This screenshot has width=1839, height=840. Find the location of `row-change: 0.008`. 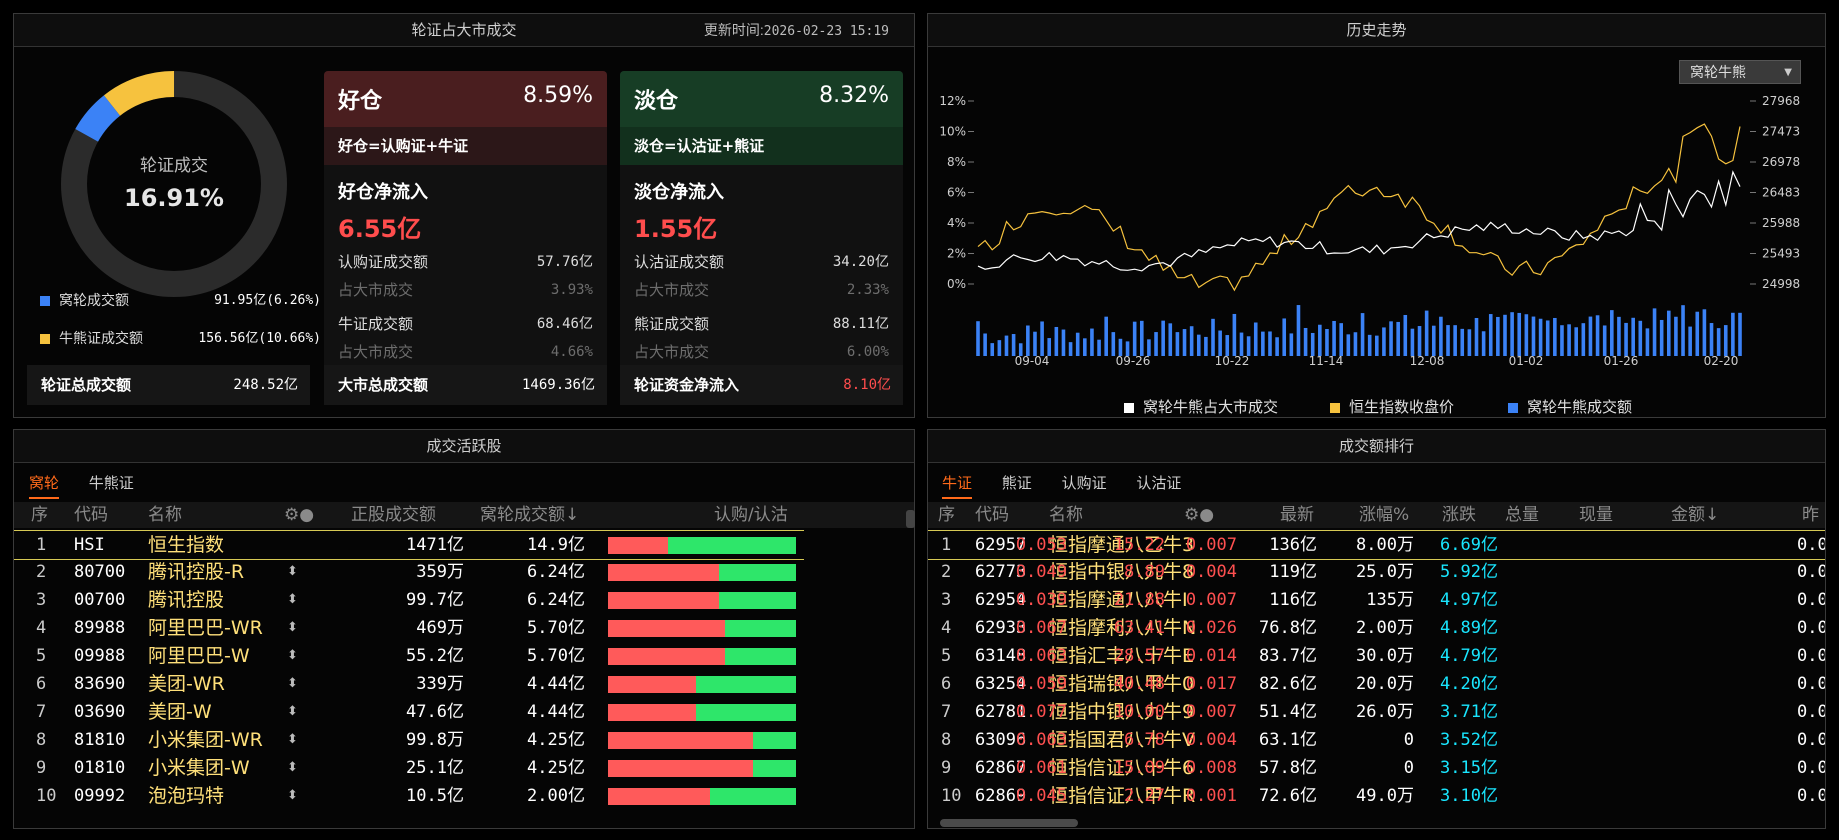

row-change: 0.008 is located at coordinates (1211, 768).